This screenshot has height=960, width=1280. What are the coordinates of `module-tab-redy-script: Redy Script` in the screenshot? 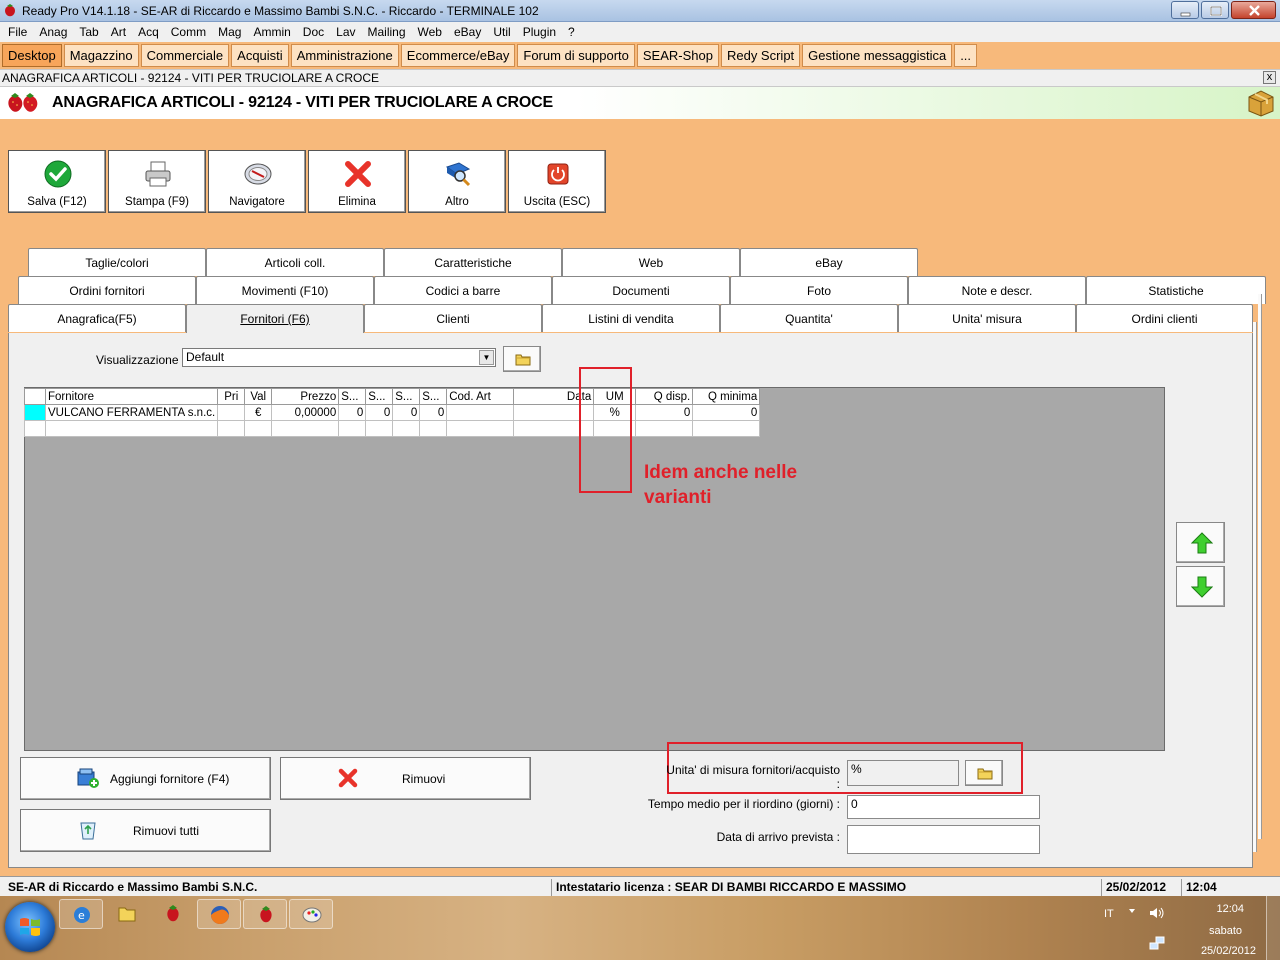 It's located at (760, 55).